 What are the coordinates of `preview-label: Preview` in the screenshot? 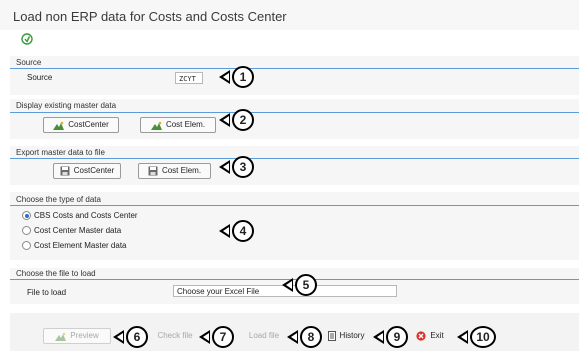 It's located at (84, 335).